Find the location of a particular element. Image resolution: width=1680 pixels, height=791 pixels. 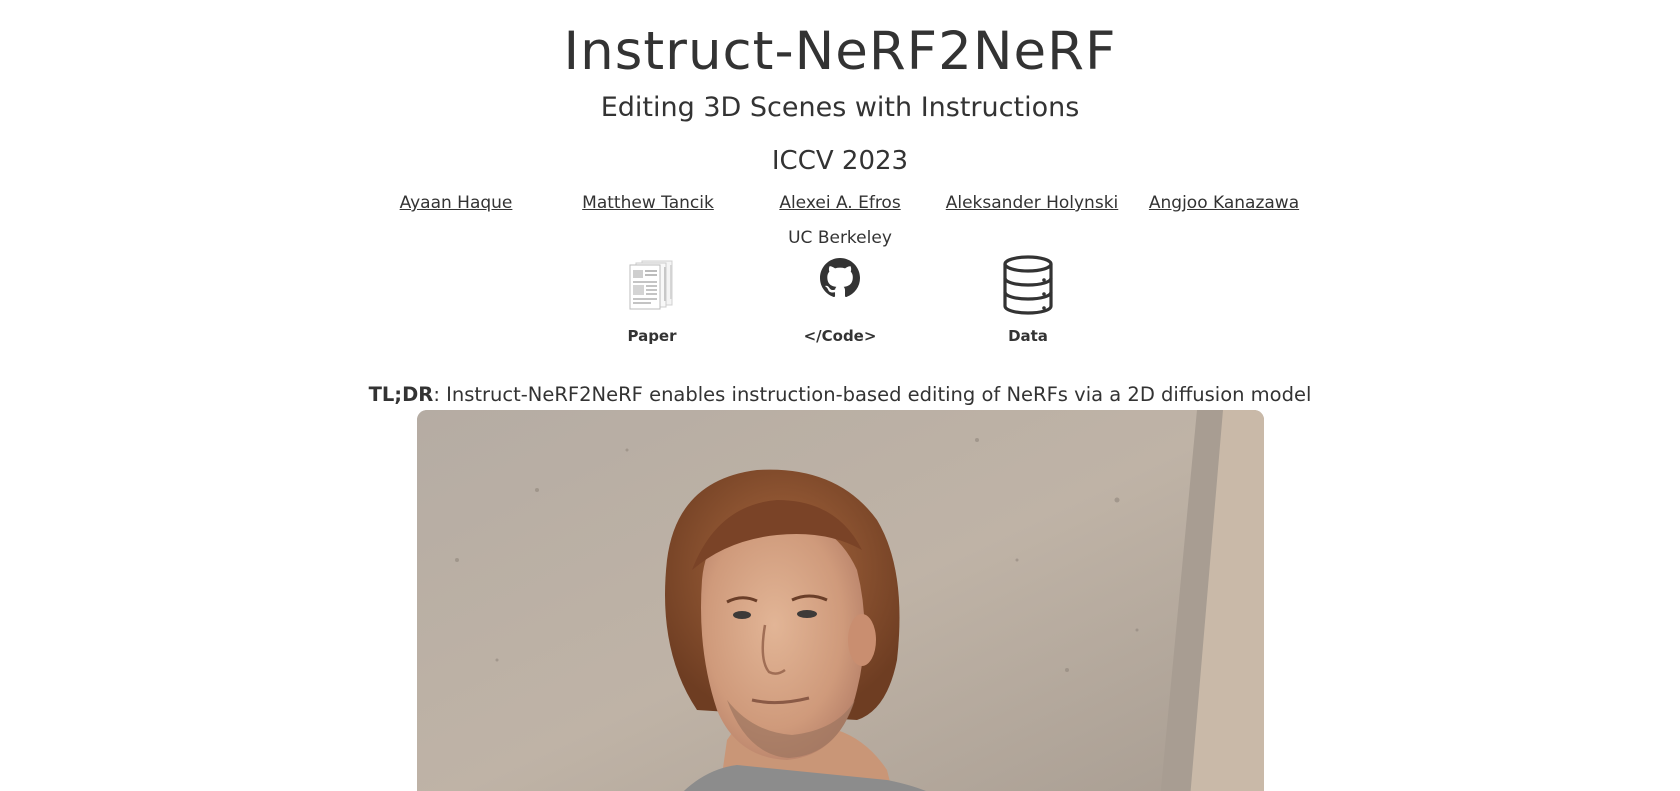

database-icon is located at coordinates (1028, 285).